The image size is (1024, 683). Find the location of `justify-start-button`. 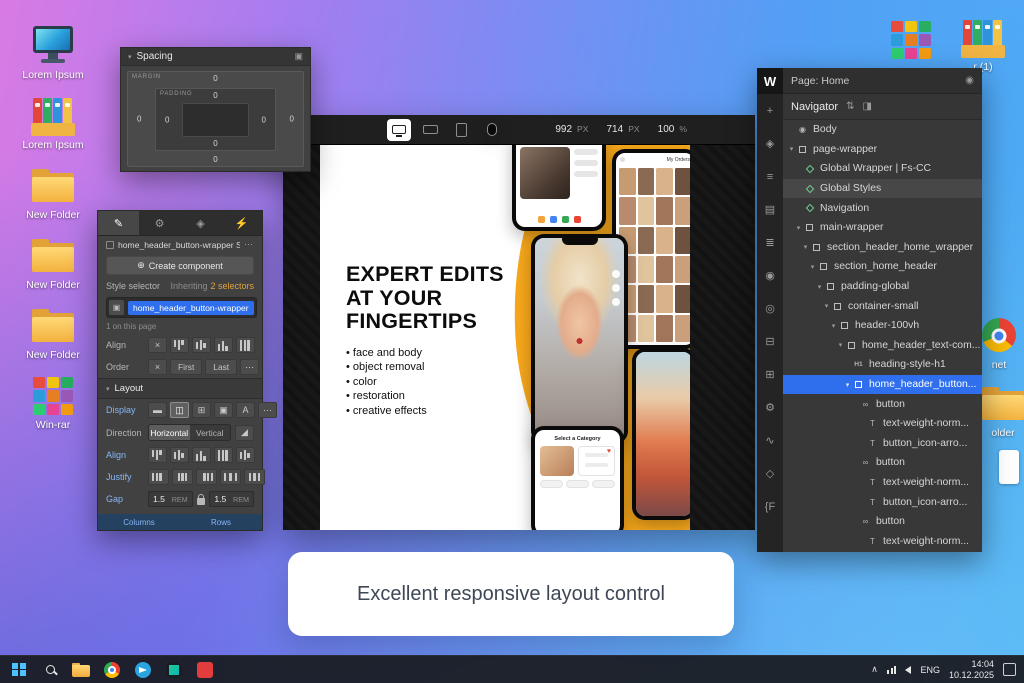

justify-start-button is located at coordinates (158, 477).